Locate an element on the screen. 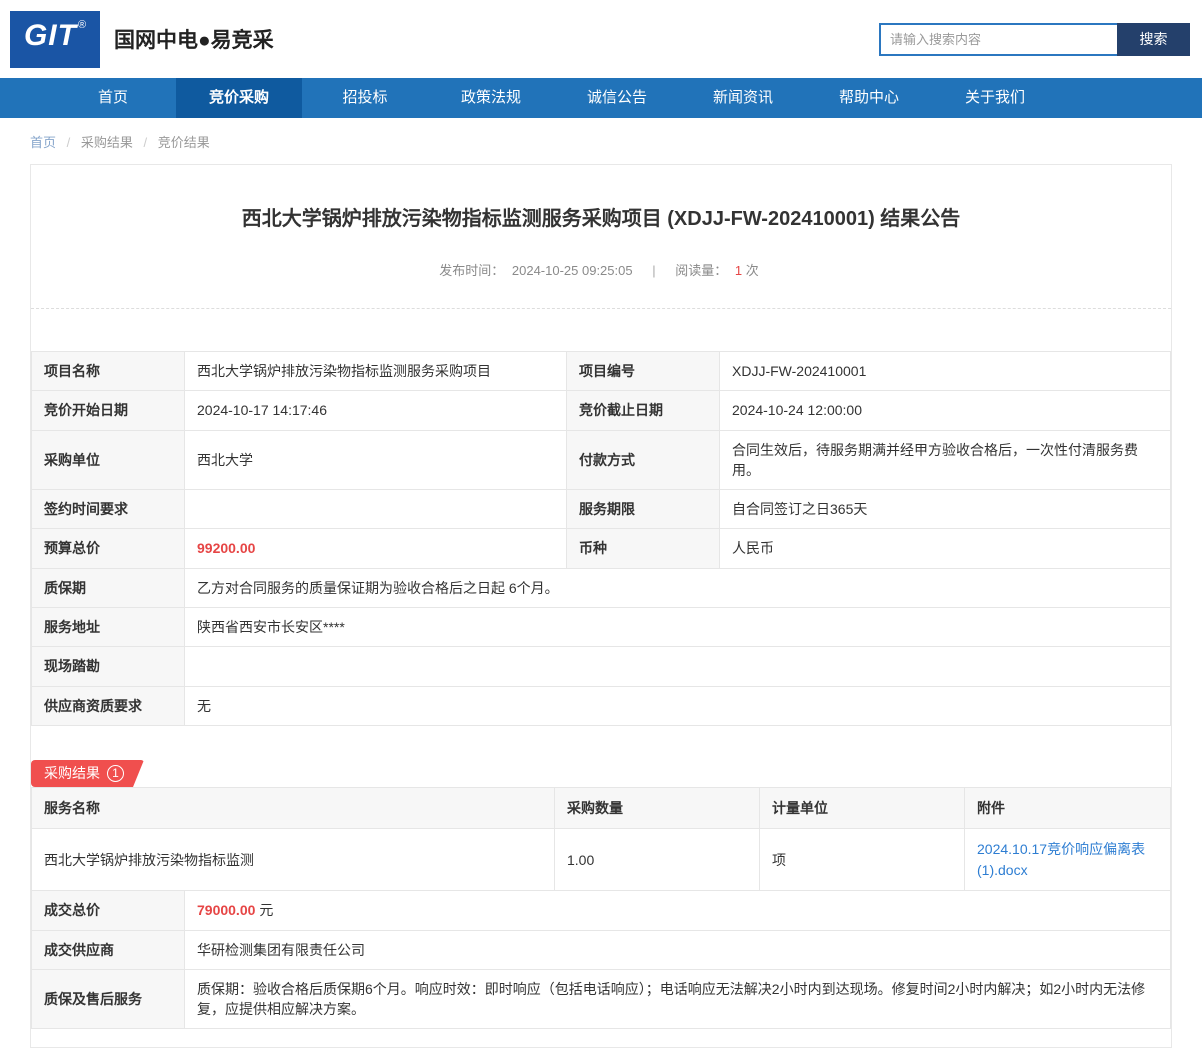 The image size is (1202, 1056). table-row: 成交供应商 华研检测集团有限责任公司 is located at coordinates (601, 949).